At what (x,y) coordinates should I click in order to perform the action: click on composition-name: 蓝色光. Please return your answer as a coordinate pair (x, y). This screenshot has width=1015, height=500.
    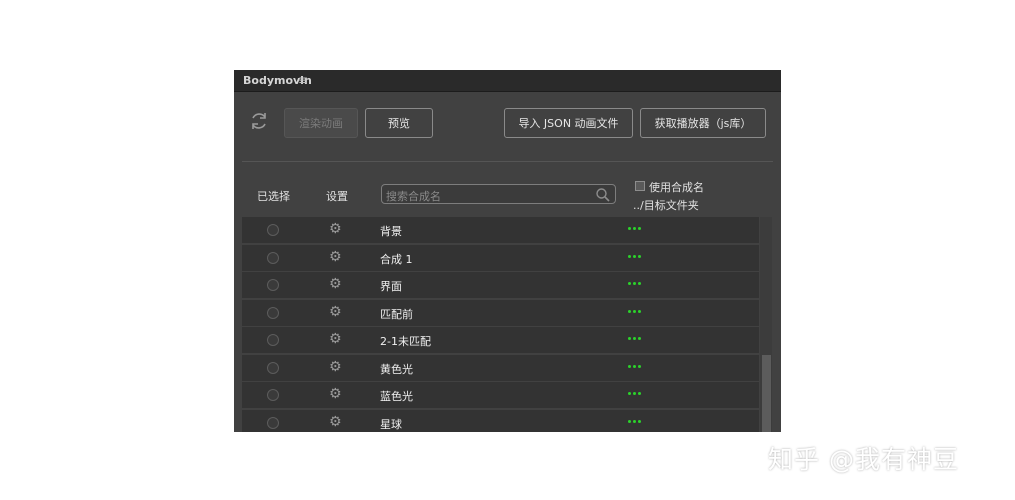
    Looking at the image, I should click on (396, 396).